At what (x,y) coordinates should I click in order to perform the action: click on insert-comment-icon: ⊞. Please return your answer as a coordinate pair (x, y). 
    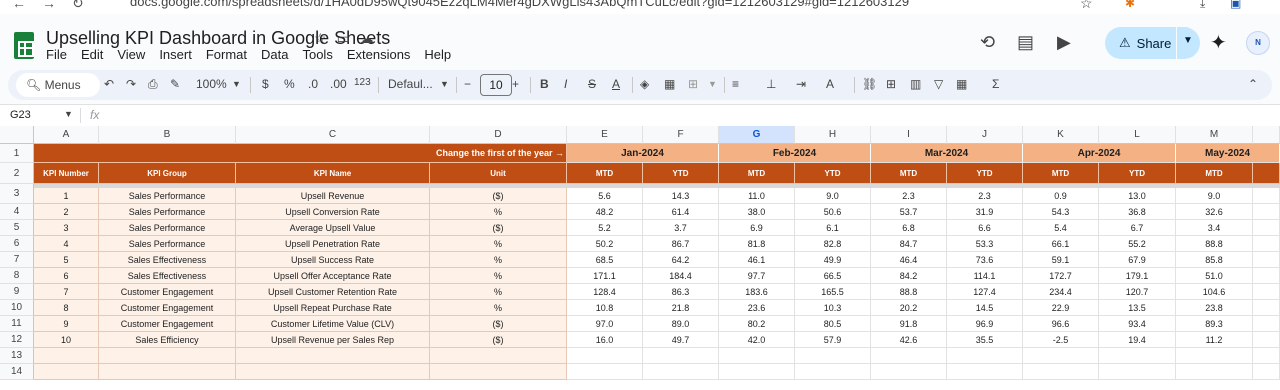
    Looking at the image, I should click on (891, 84).